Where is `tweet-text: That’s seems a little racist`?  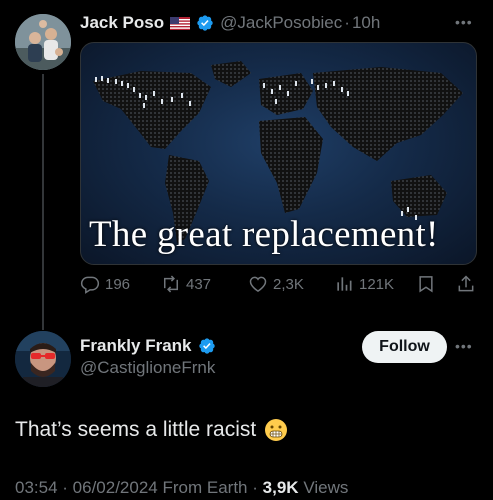
tweet-text: That’s seems a little racist is located at coordinates (151, 430).